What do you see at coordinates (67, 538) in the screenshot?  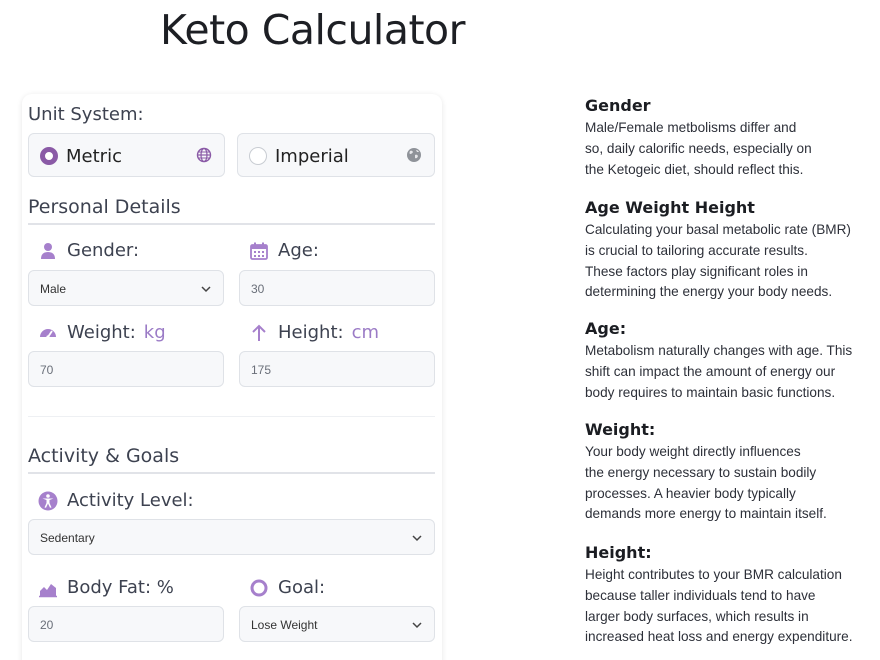 I see `activity-value: Sedentary` at bounding box center [67, 538].